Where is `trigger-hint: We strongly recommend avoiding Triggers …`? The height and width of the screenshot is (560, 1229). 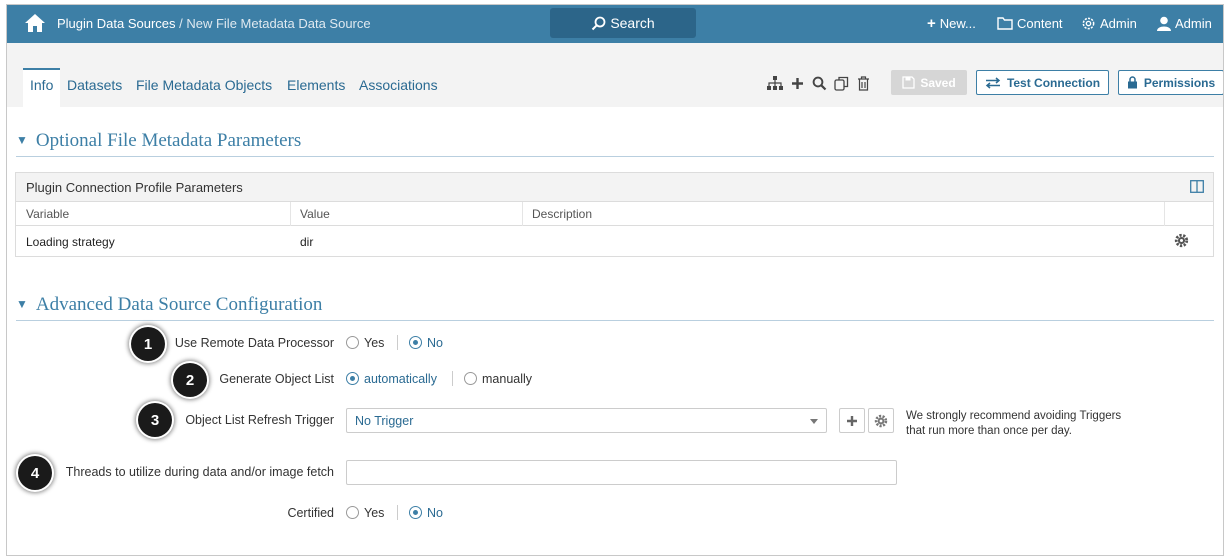 trigger-hint: We strongly recommend avoiding Triggers … is located at coordinates (1013, 424).